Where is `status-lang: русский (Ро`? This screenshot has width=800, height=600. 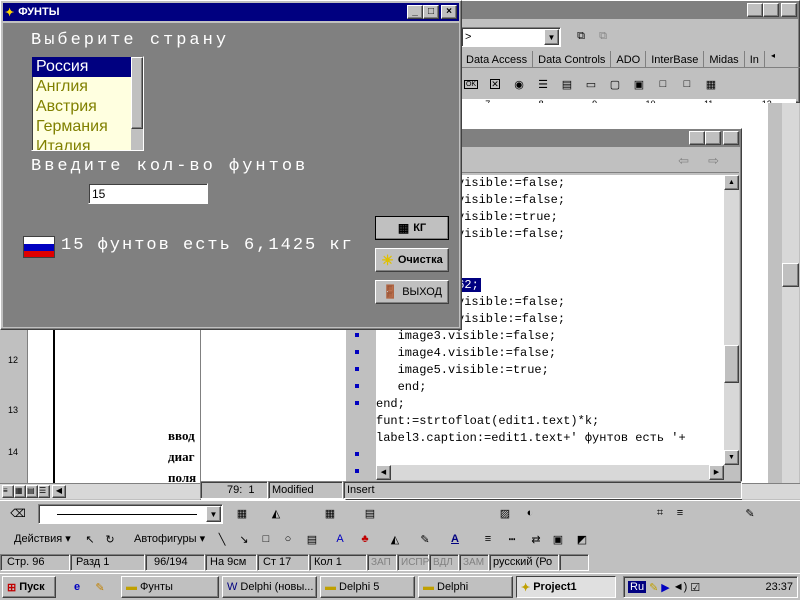
status-lang: русский (Ро is located at coordinates (524, 562).